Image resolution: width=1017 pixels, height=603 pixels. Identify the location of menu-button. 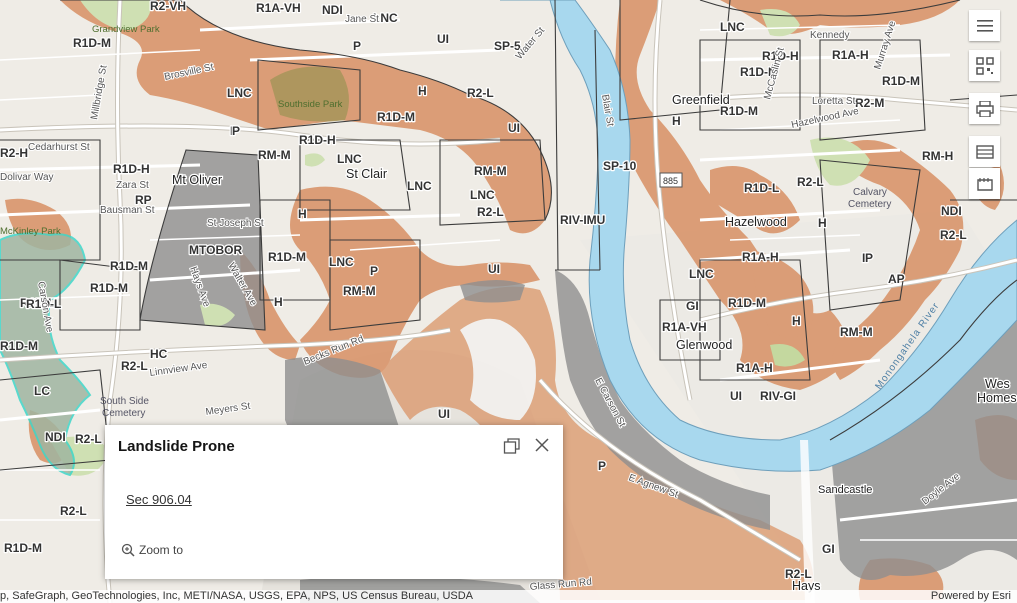
(984, 25).